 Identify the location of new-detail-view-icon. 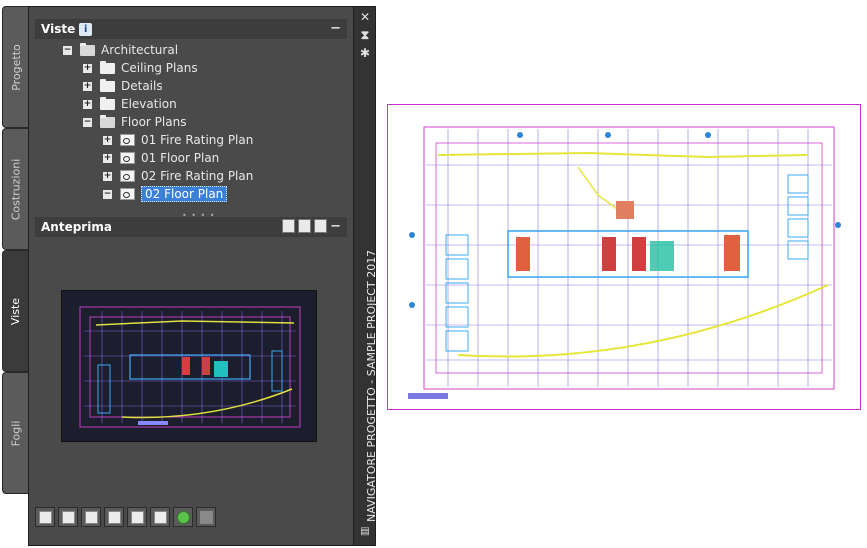
(91, 517).